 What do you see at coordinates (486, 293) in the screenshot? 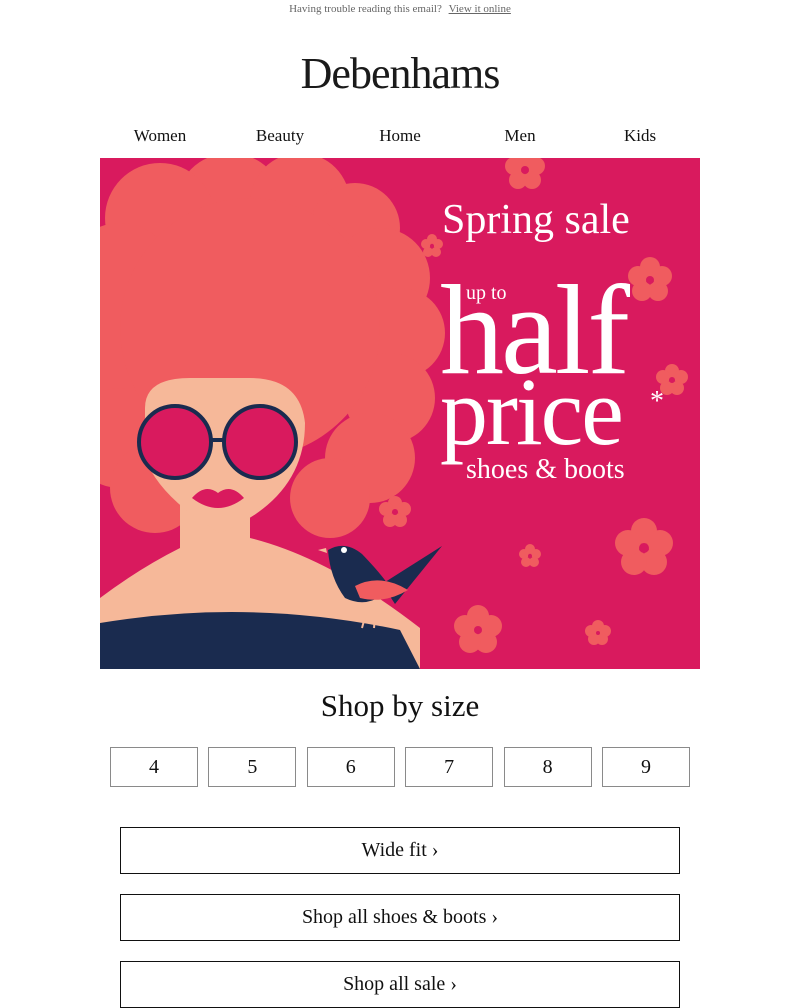
I see `hero-up-to: up to` at bounding box center [486, 293].